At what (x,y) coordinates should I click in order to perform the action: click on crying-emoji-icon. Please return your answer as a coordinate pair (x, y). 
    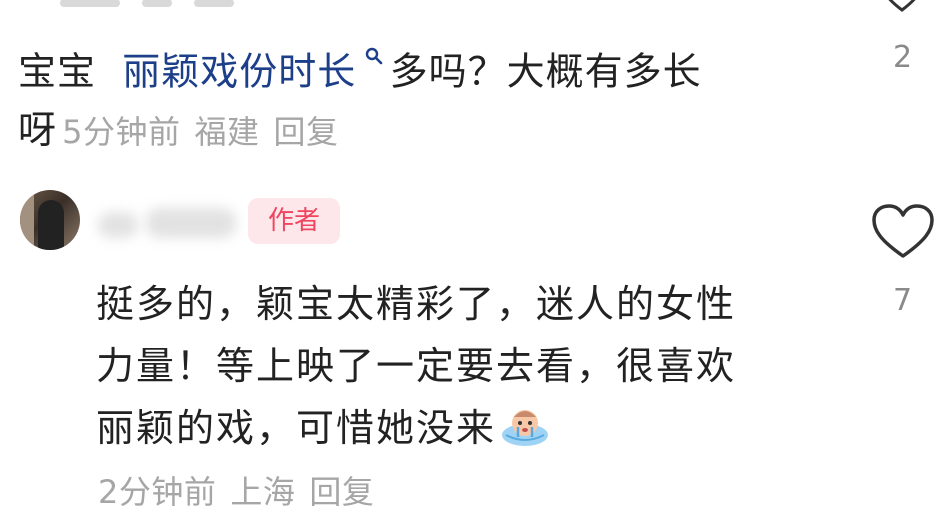
    Looking at the image, I should click on (525, 428).